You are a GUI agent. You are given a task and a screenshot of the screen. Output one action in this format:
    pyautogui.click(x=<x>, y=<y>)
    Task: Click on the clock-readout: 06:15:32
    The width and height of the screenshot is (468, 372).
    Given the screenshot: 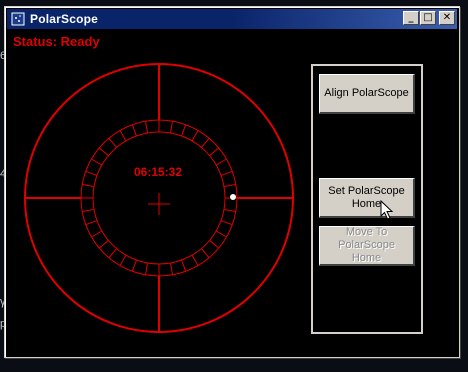 What is the action you would take?
    pyautogui.click(x=158, y=172)
    